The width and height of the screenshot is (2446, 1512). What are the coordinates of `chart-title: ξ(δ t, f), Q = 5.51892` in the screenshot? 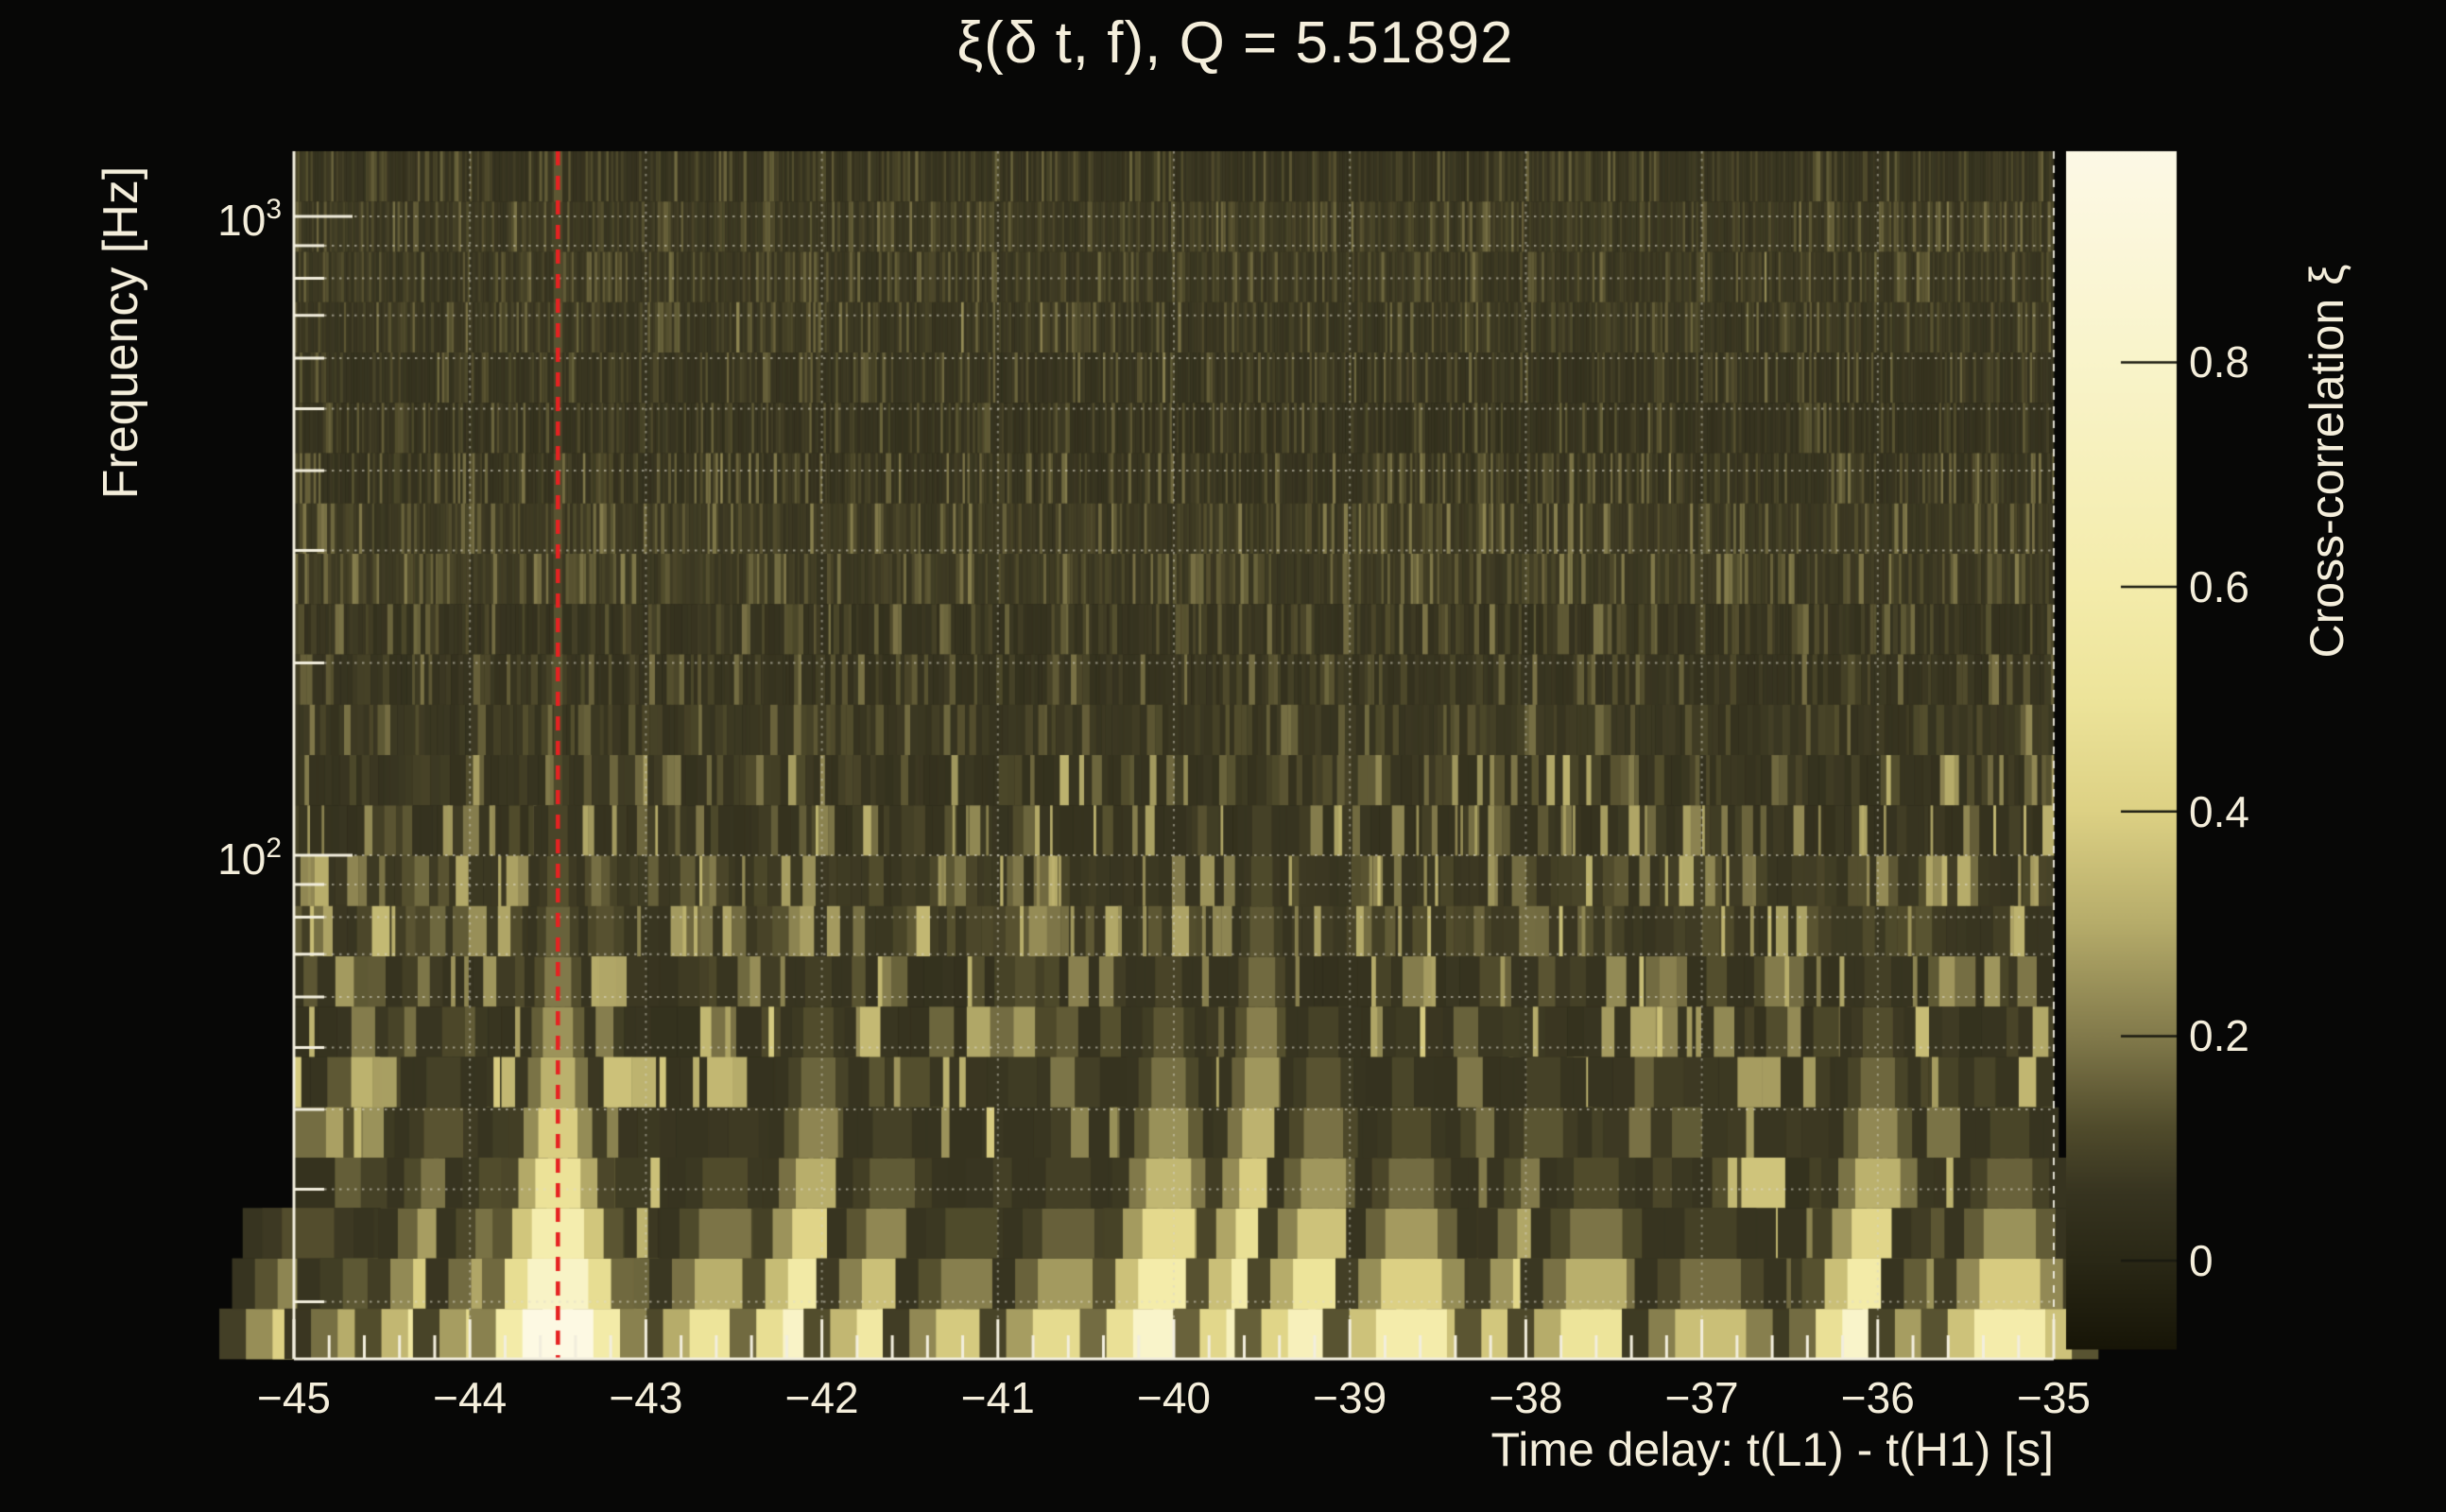 It's located at (1235, 43).